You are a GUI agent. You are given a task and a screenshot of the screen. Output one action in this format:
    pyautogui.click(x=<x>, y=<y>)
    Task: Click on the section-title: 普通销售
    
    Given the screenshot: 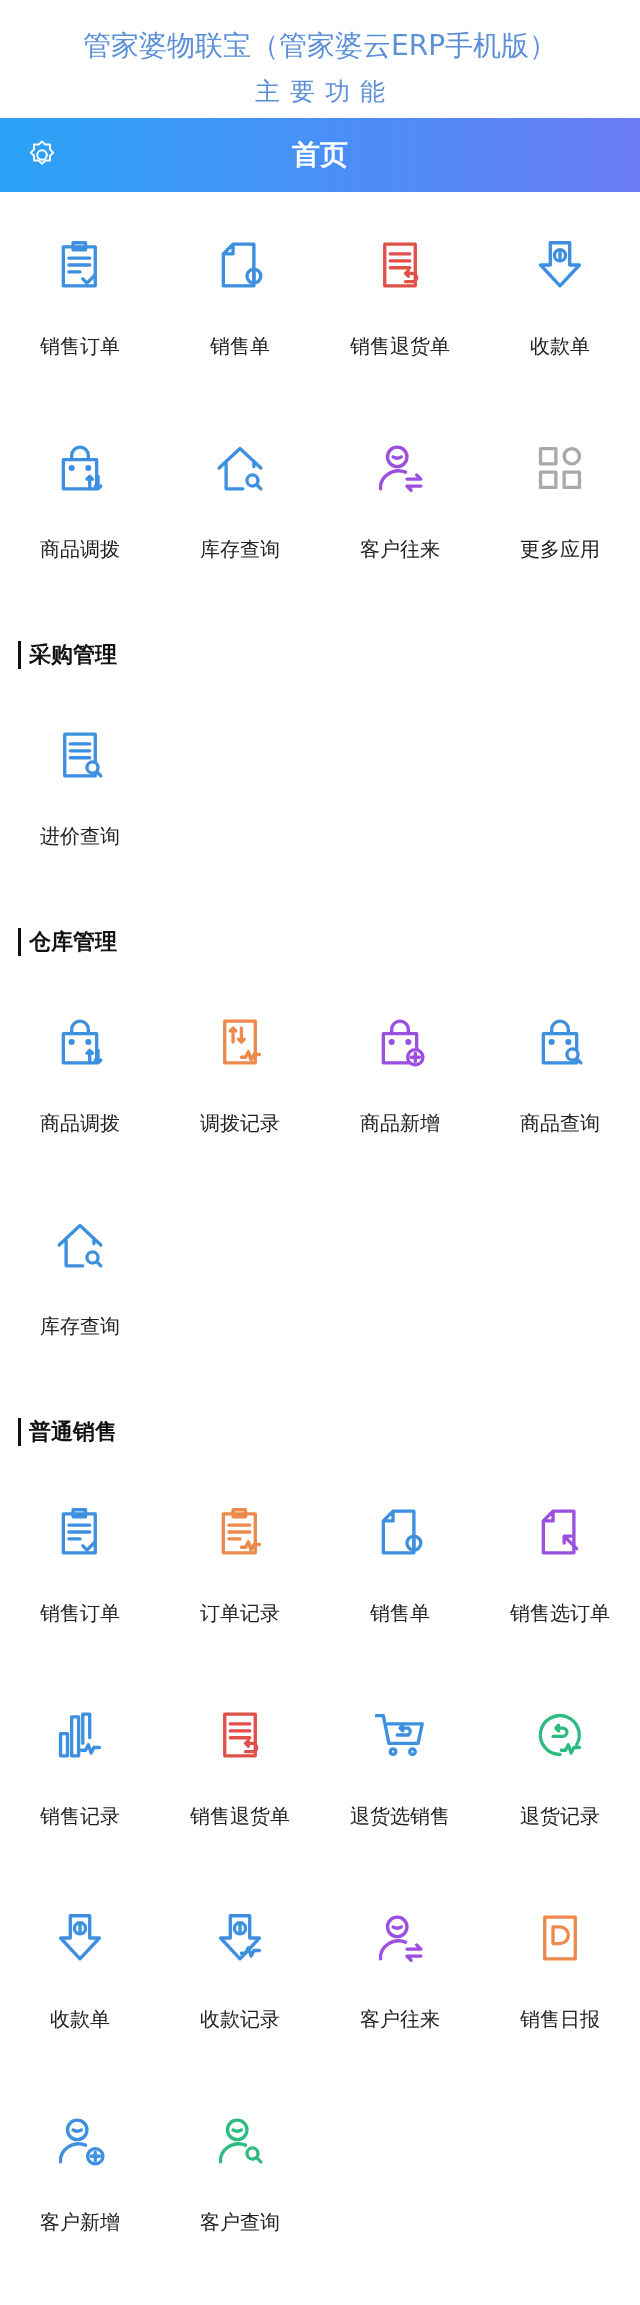 What is the action you would take?
    pyautogui.click(x=67, y=1432)
    